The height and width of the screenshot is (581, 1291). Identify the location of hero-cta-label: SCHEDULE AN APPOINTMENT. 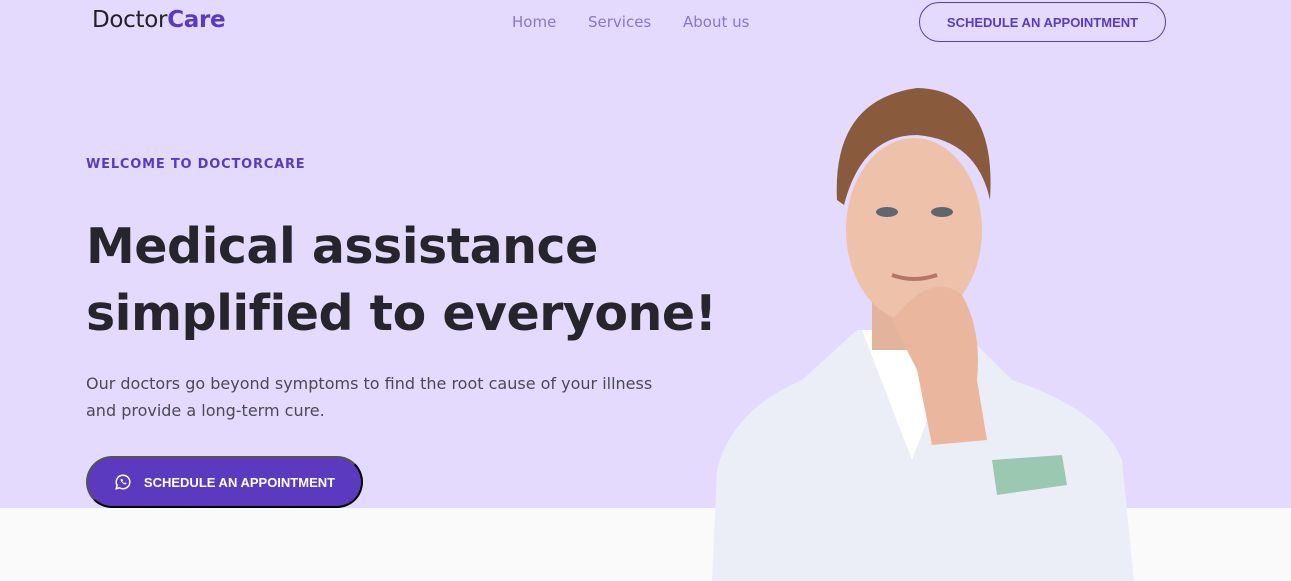
(239, 482).